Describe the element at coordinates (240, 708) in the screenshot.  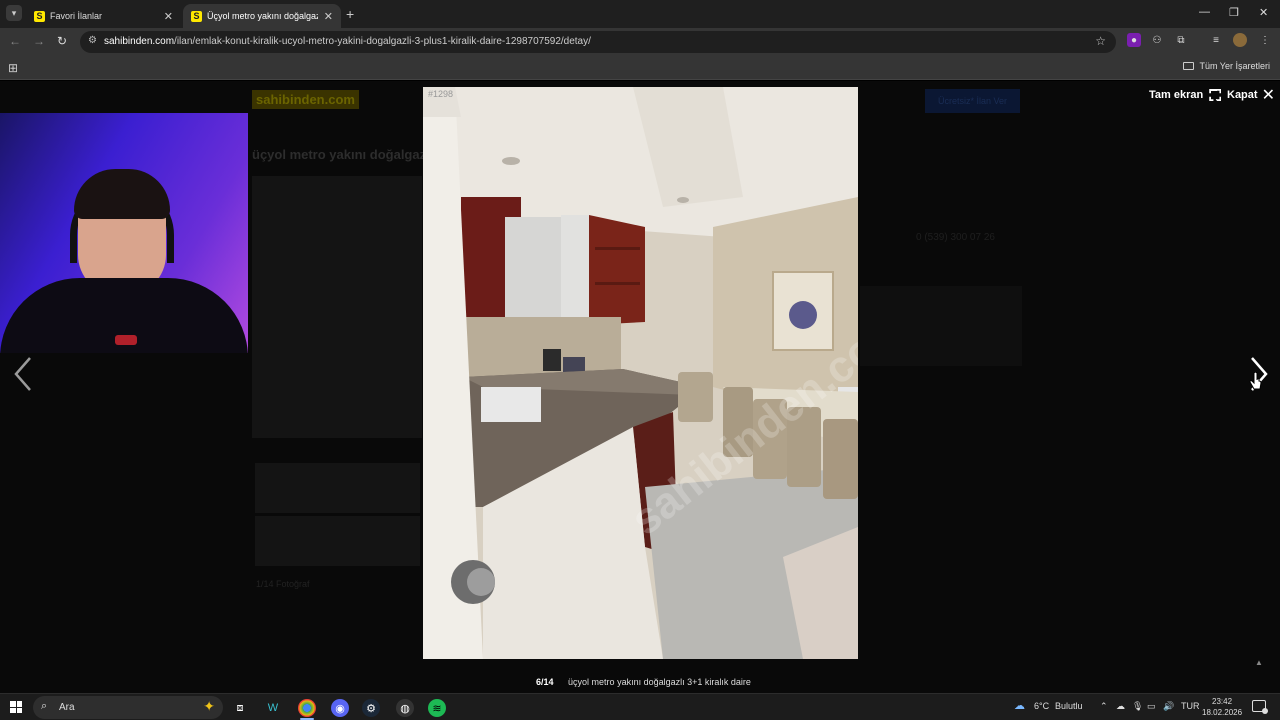
I see `task-view-icon: ⧈` at that location.